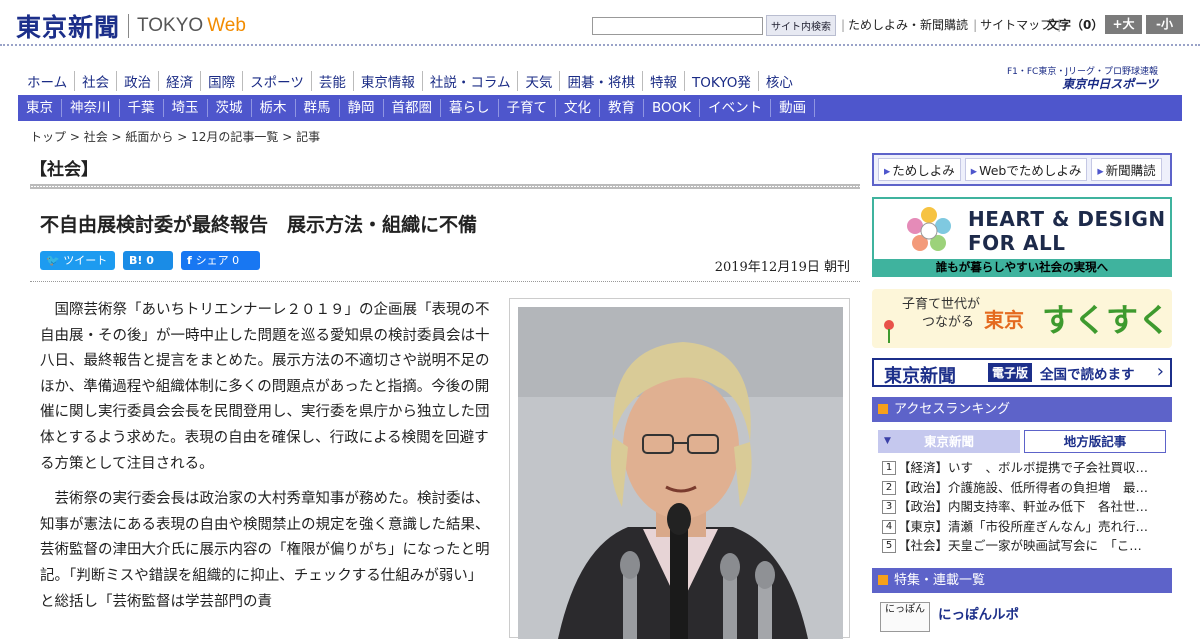 The image size is (1200, 639). I want to click on ranking-tab-tokyo-label: 東京新聞, so click(948, 441).